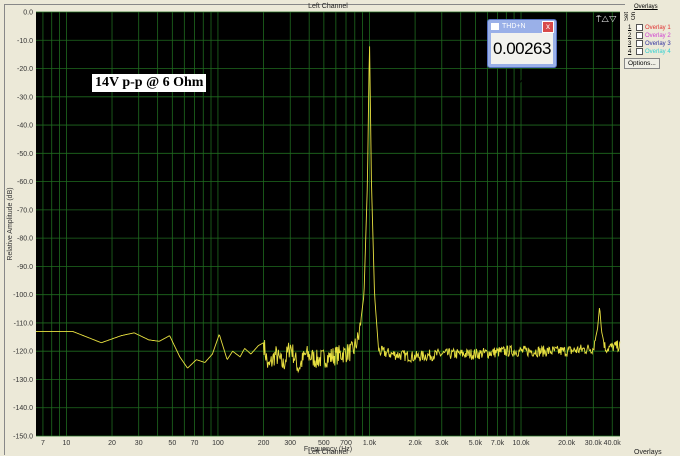 The image size is (680, 456). What do you see at coordinates (149, 83) in the screenshot?
I see `annotation-label: 14V p-p @ 6 Ohm` at bounding box center [149, 83].